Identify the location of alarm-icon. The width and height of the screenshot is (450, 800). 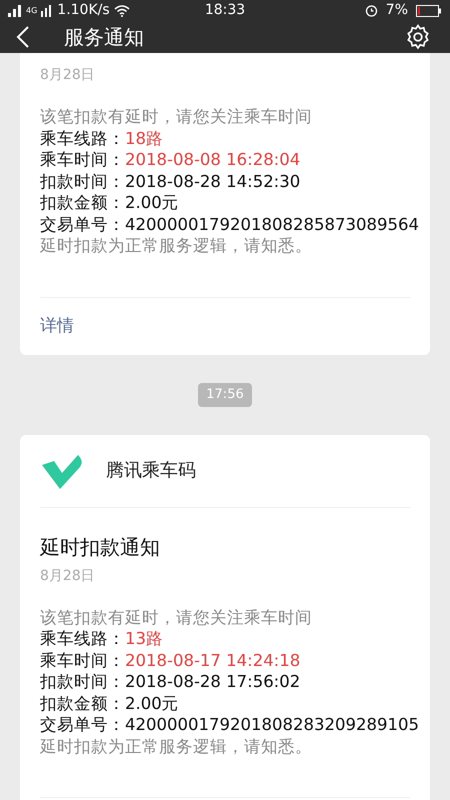
(371, 10).